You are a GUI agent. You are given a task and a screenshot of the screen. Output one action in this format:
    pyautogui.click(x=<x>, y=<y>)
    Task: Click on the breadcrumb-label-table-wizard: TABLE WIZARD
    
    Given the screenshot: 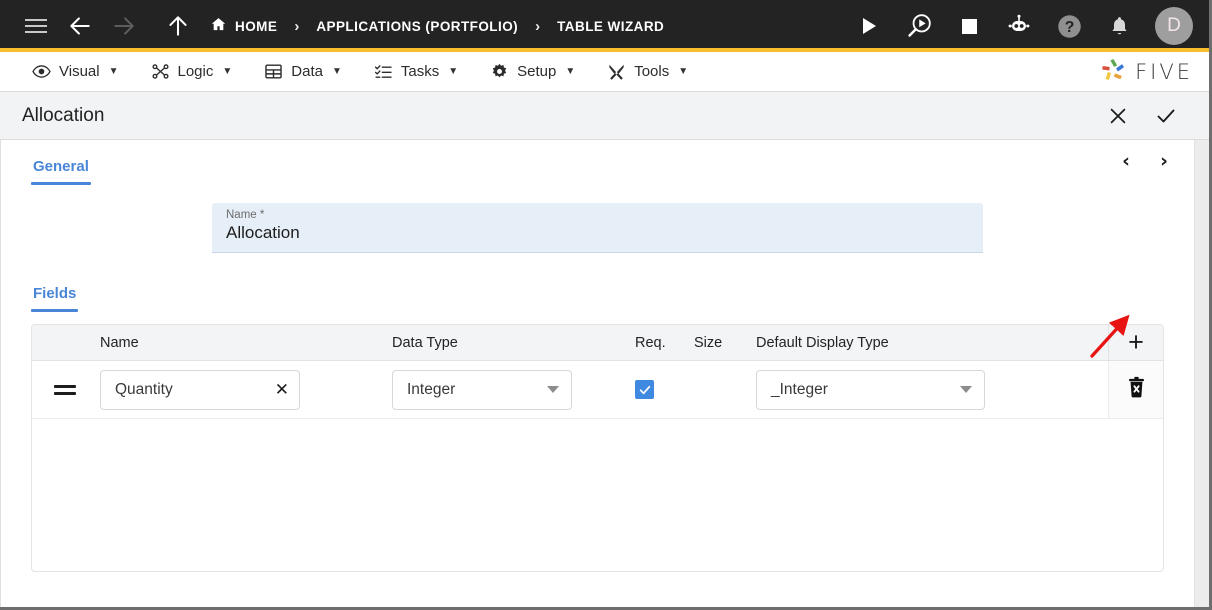 What is the action you would take?
    pyautogui.click(x=611, y=26)
    